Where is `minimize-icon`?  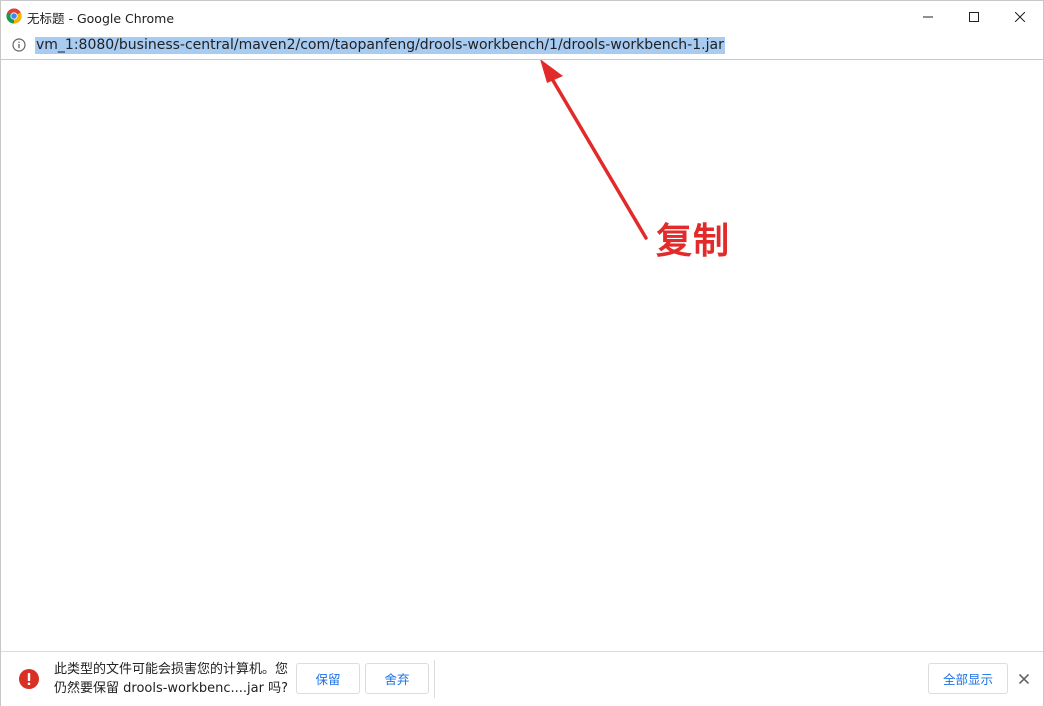 minimize-icon is located at coordinates (928, 16).